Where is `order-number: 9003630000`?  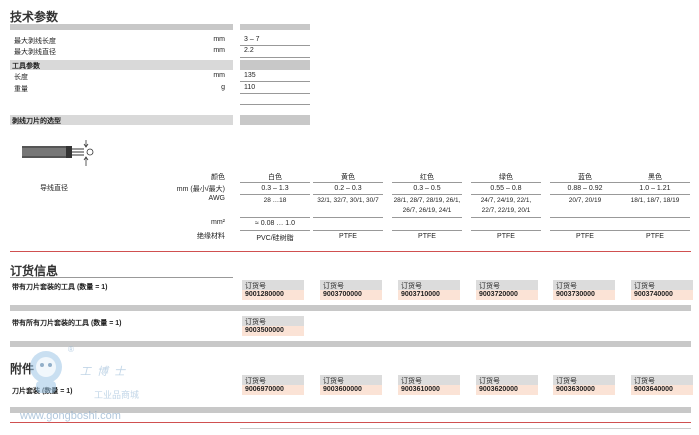 order-number: 9003630000 is located at coordinates (584, 390).